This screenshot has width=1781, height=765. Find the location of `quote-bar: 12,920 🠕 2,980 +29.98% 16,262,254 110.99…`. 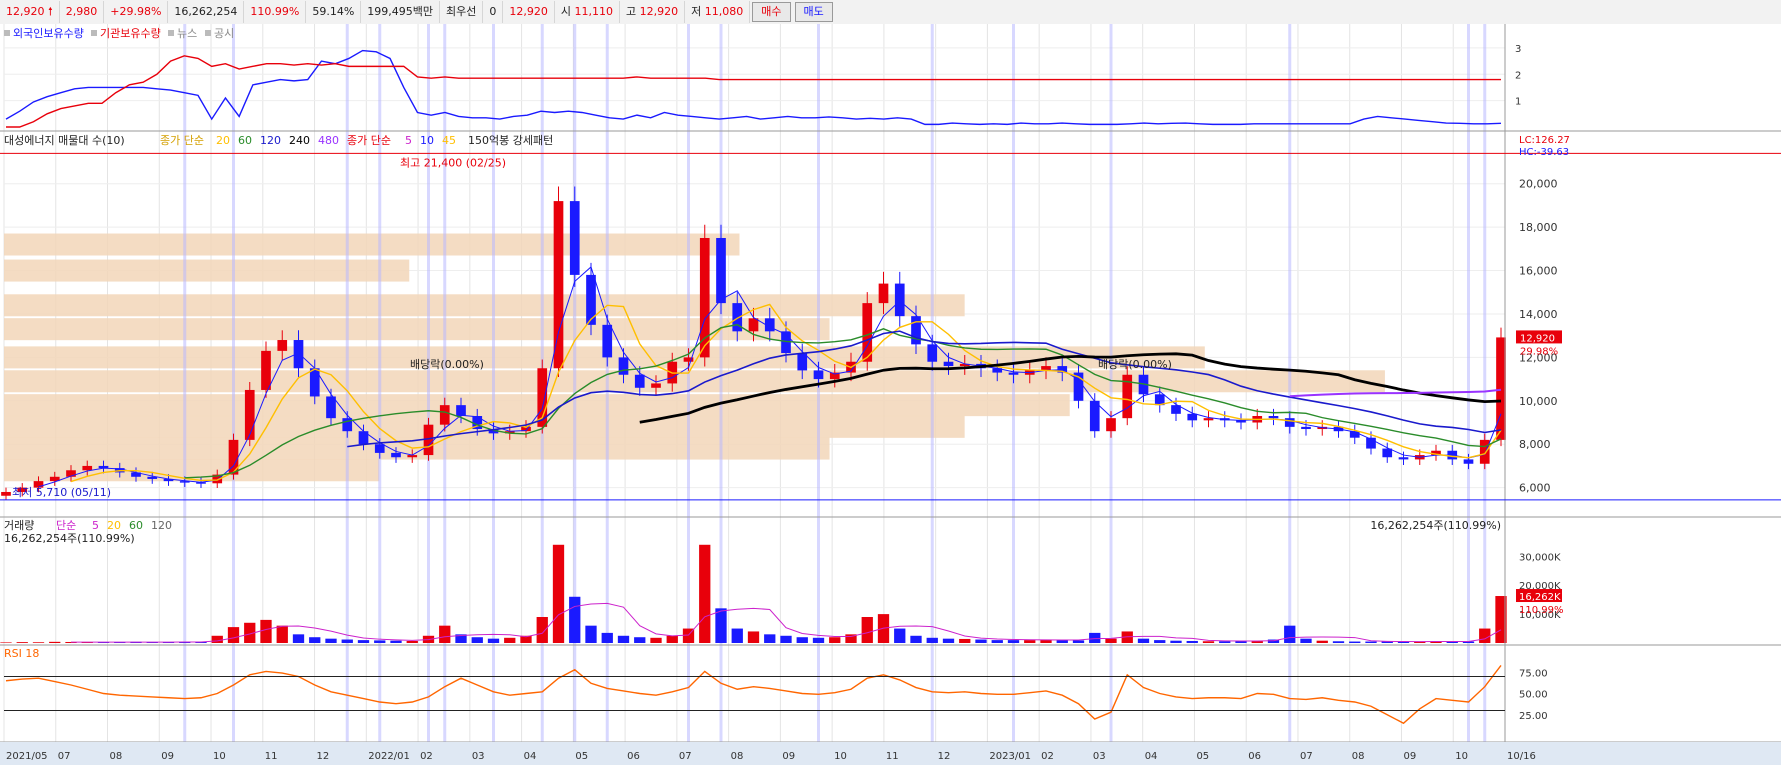

quote-bar: 12,920 🠕 2,980 +29.98% 16,262,254 110.99… is located at coordinates (890, 12).